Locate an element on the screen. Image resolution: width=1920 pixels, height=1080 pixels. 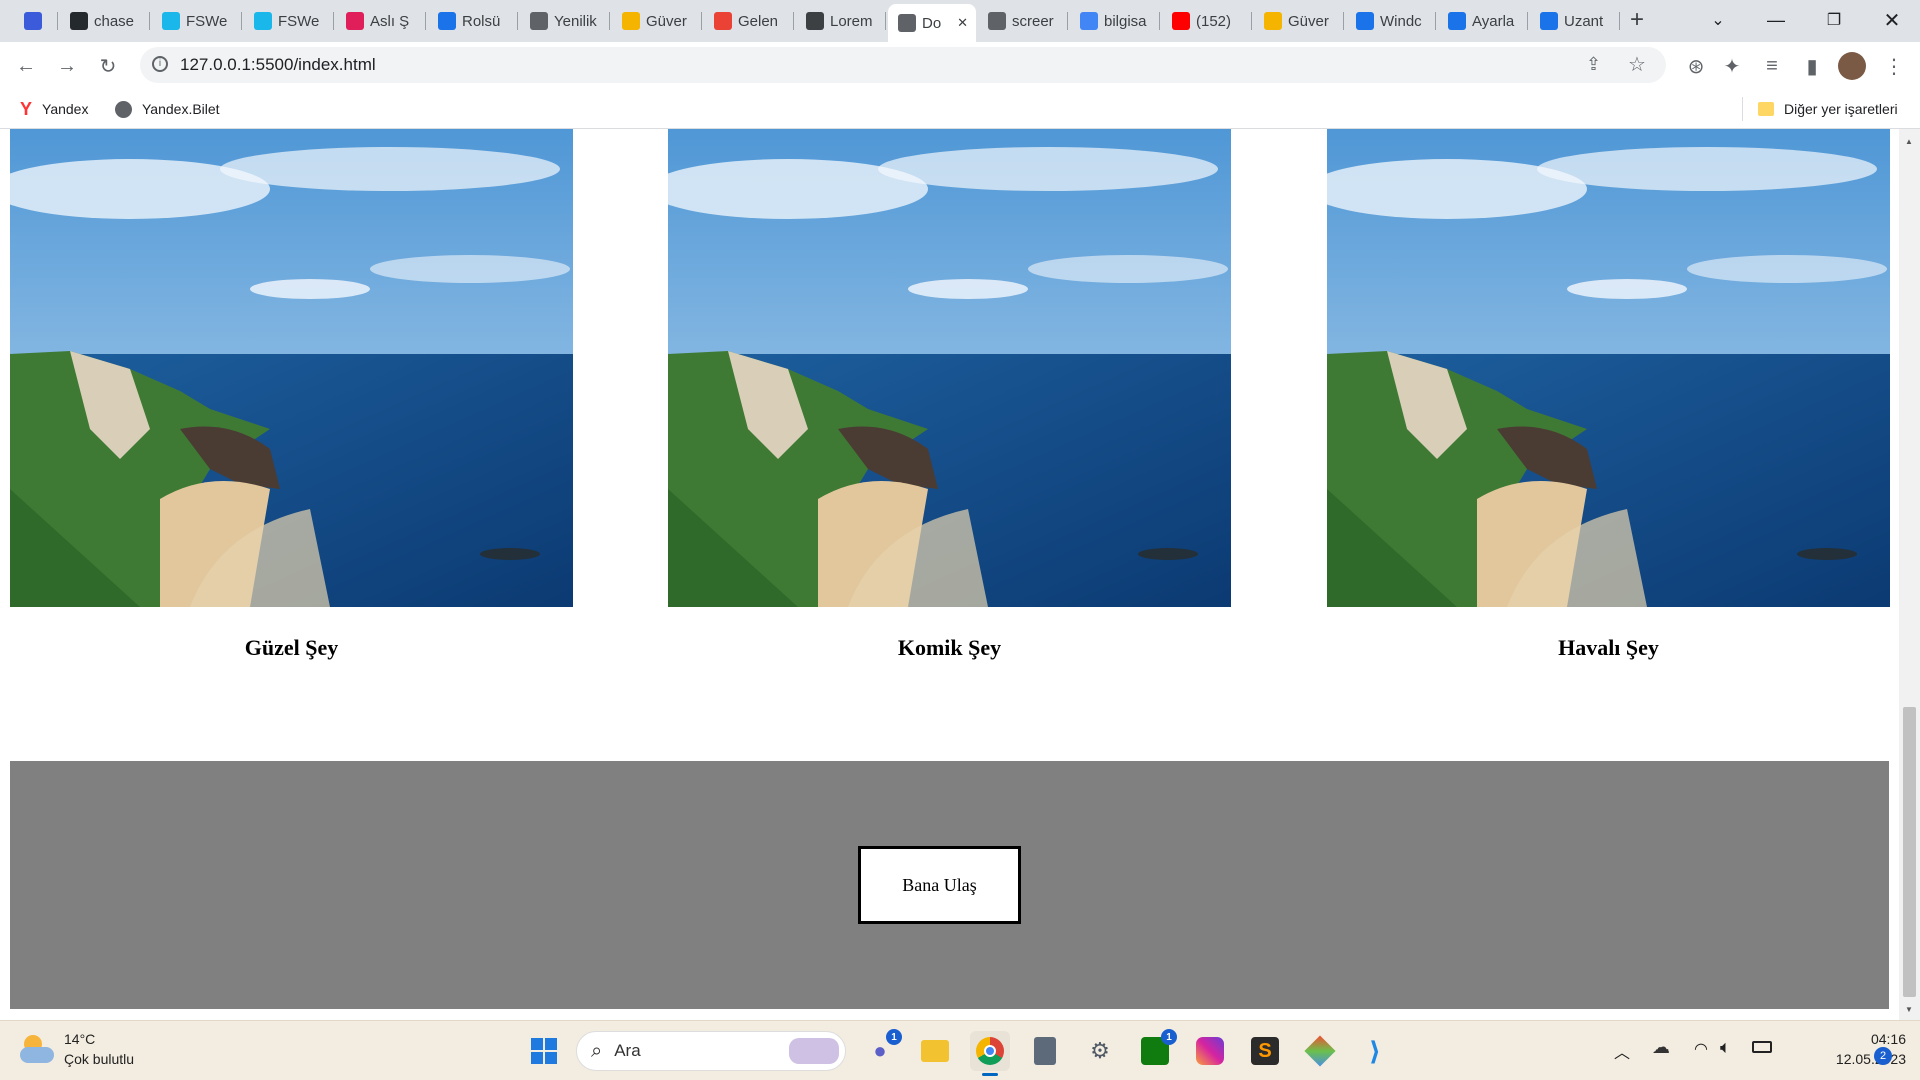
close-window-button: ✕ is located at coordinates (1892, 20).